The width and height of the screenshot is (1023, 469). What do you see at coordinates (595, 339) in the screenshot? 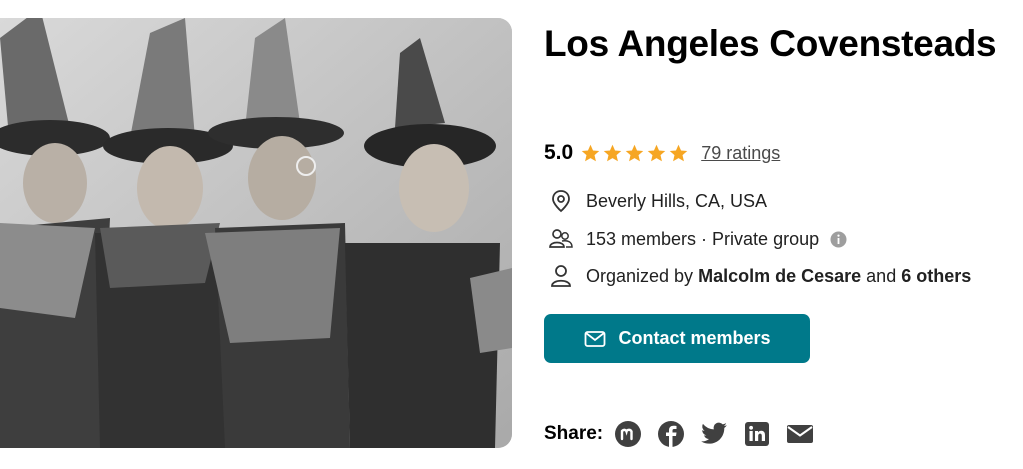
I see `mail-icon` at bounding box center [595, 339].